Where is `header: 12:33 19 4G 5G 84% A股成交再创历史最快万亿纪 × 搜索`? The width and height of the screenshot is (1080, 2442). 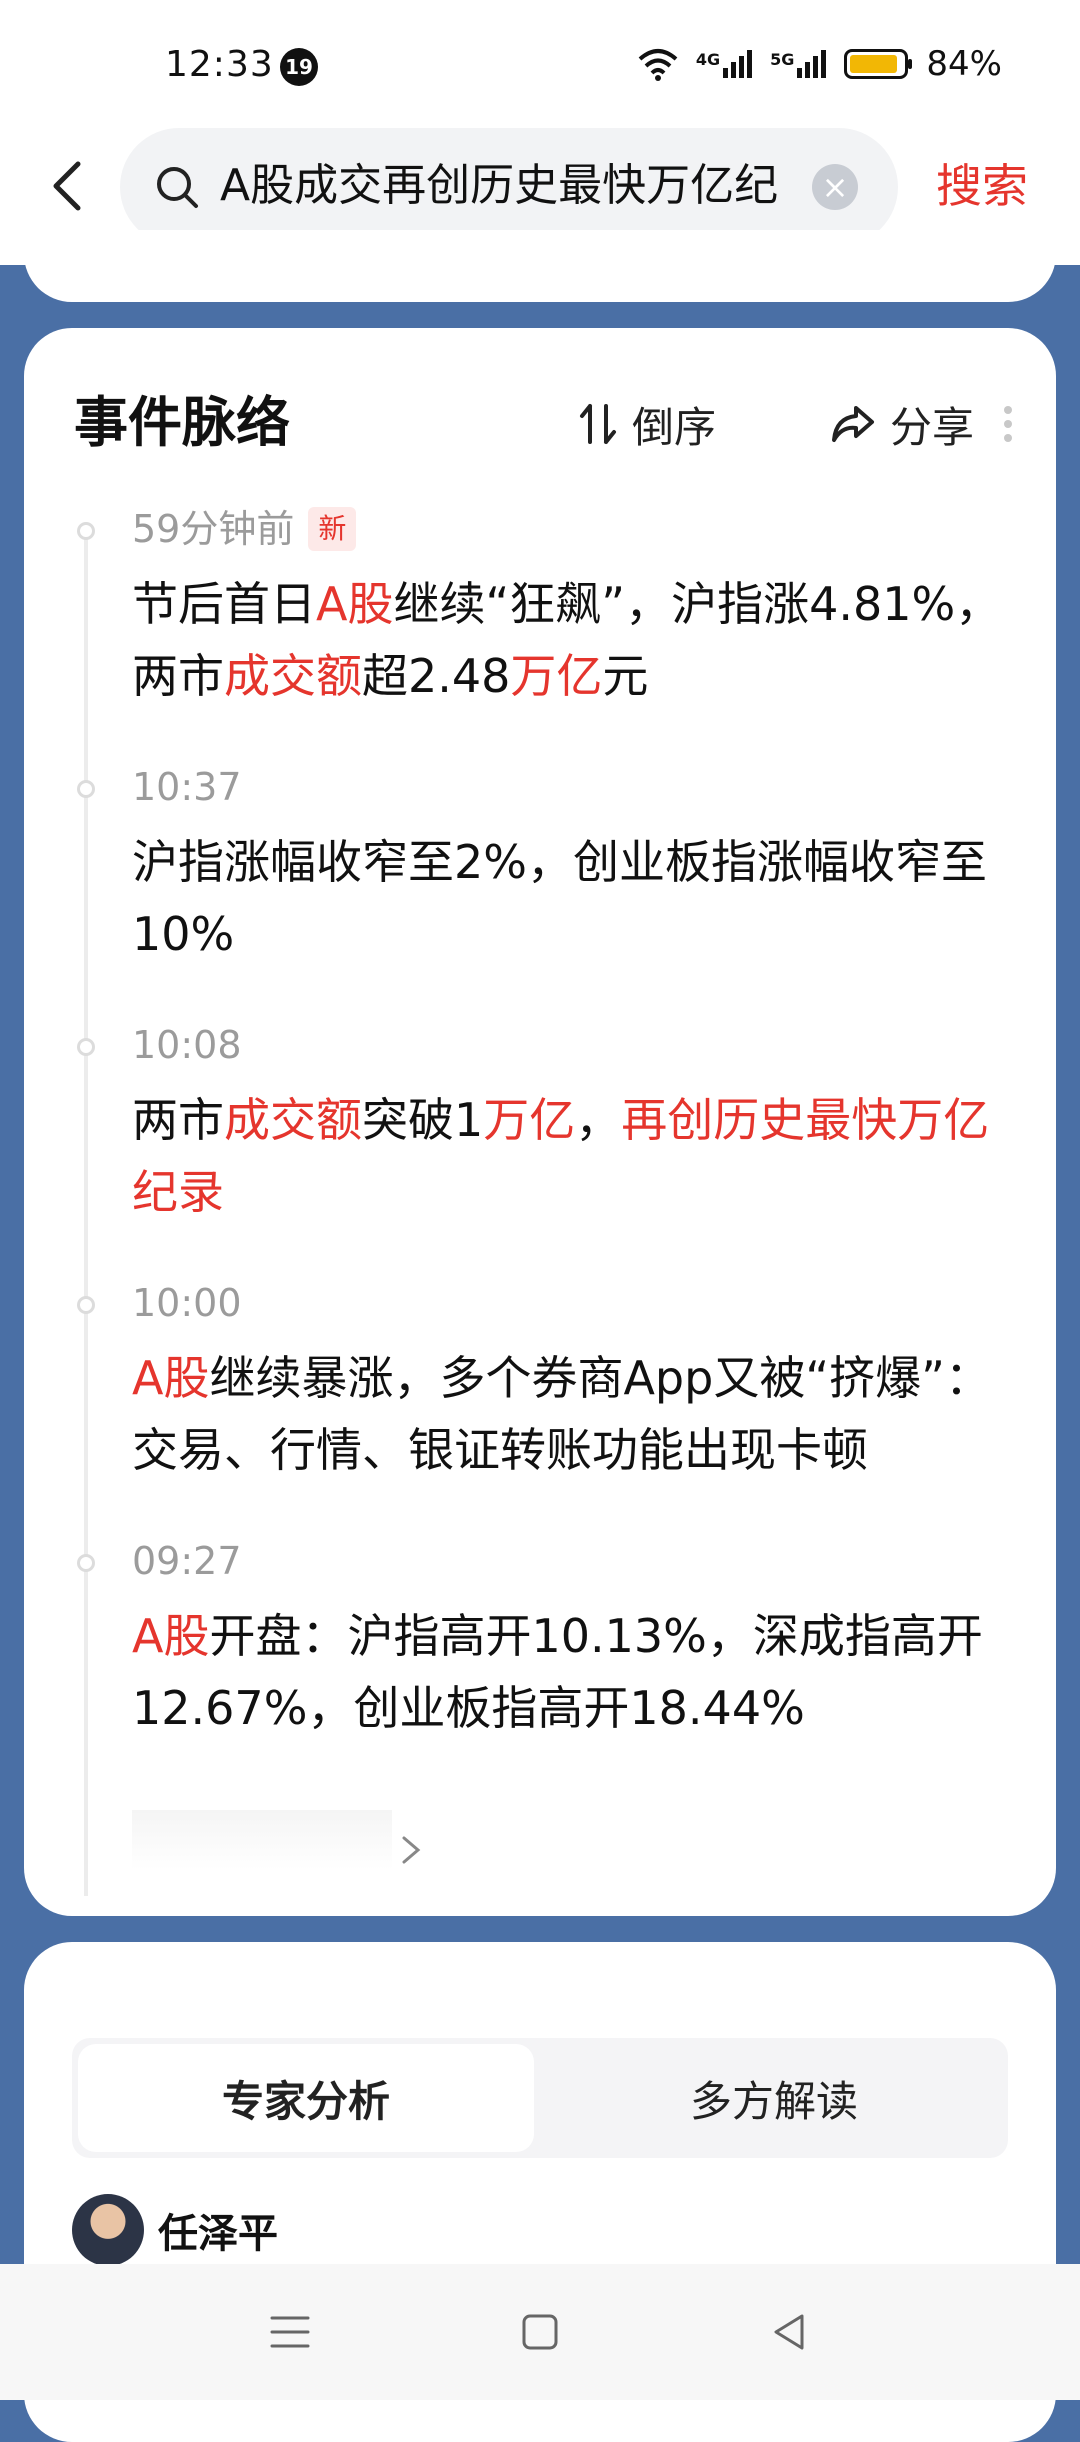
header: 12:33 19 4G 5G 84% A股成交再创历史最快万亿纪 × 搜索 is located at coordinates (540, 132).